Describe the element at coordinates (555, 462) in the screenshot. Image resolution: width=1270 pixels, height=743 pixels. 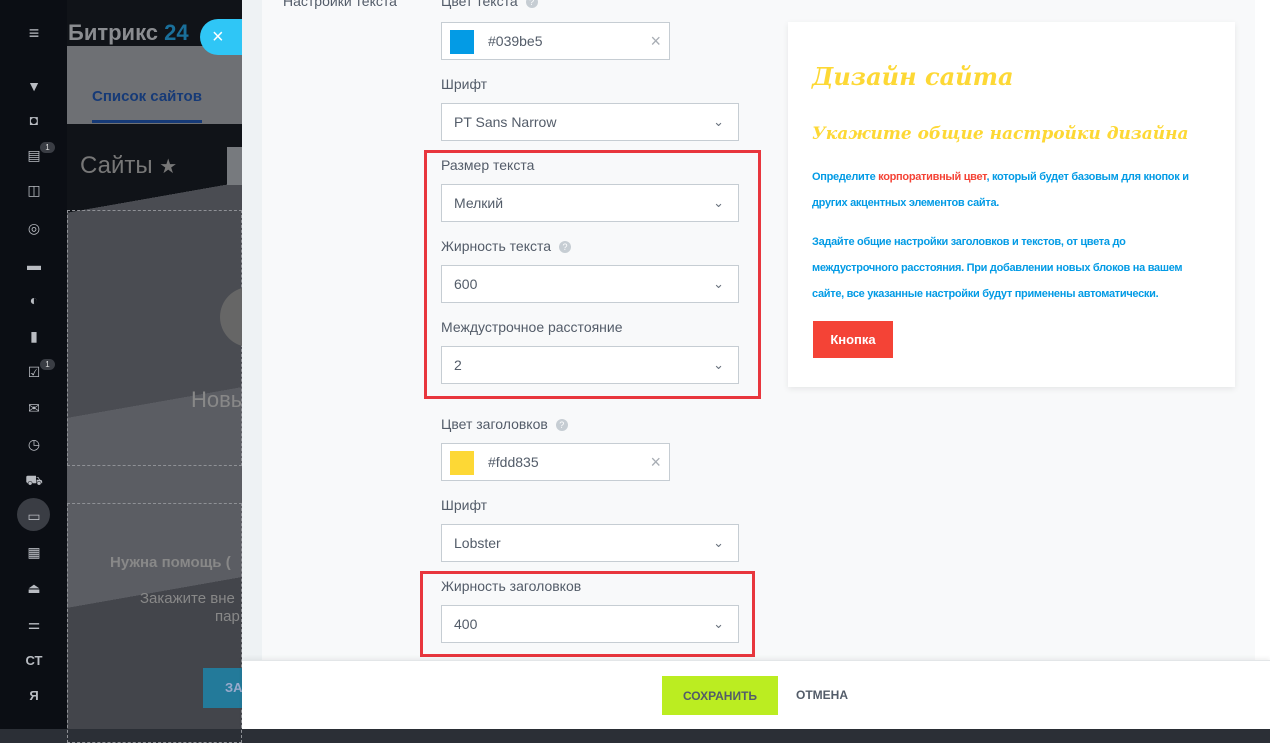
I see `heading-color-input: #fdd835 ×` at that location.